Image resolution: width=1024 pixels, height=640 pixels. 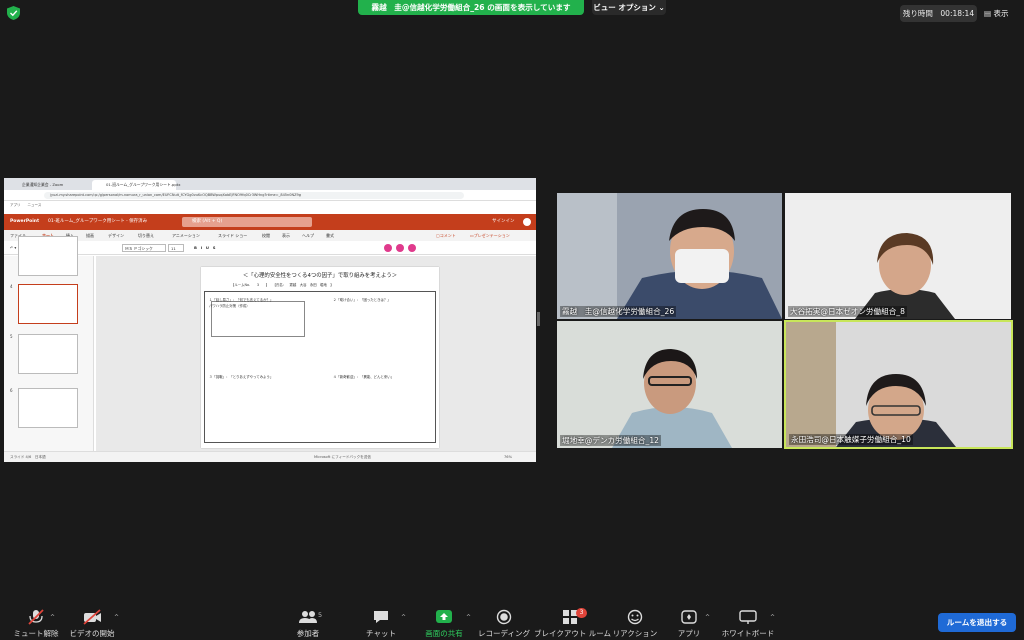 I want to click on participants-count: 5, so click(x=320, y=615).